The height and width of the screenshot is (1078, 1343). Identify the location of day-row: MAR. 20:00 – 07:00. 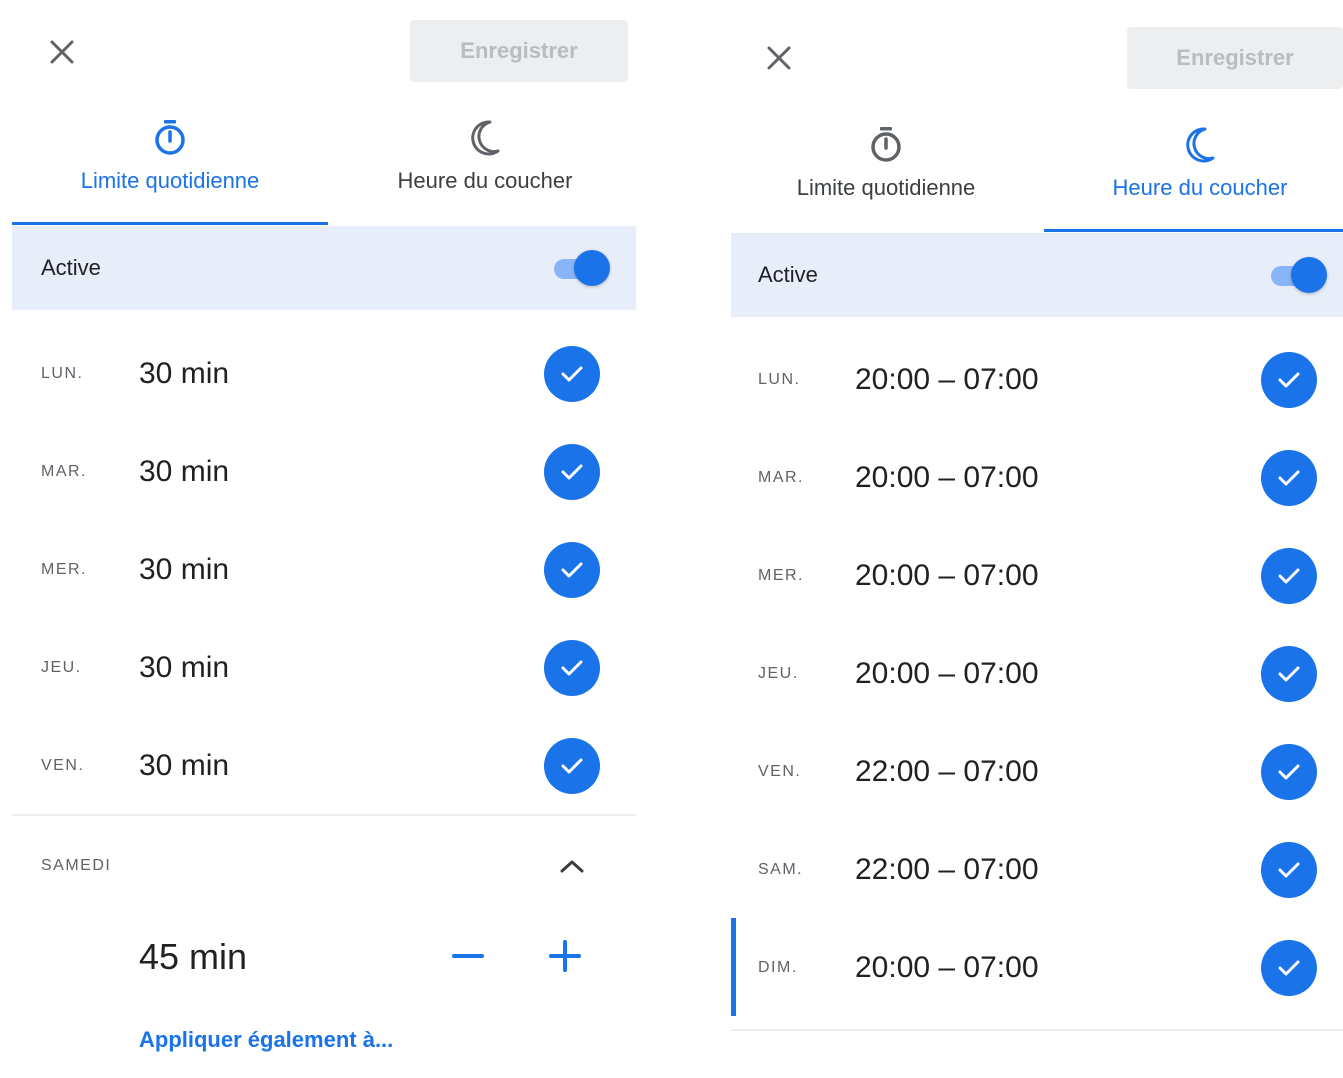
(1030, 478).